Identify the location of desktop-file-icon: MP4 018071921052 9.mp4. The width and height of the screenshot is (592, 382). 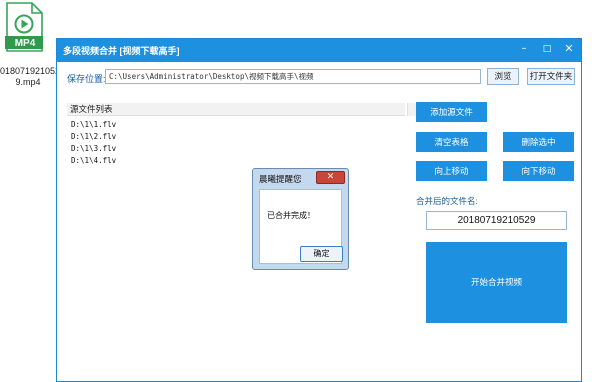
(30, 46).